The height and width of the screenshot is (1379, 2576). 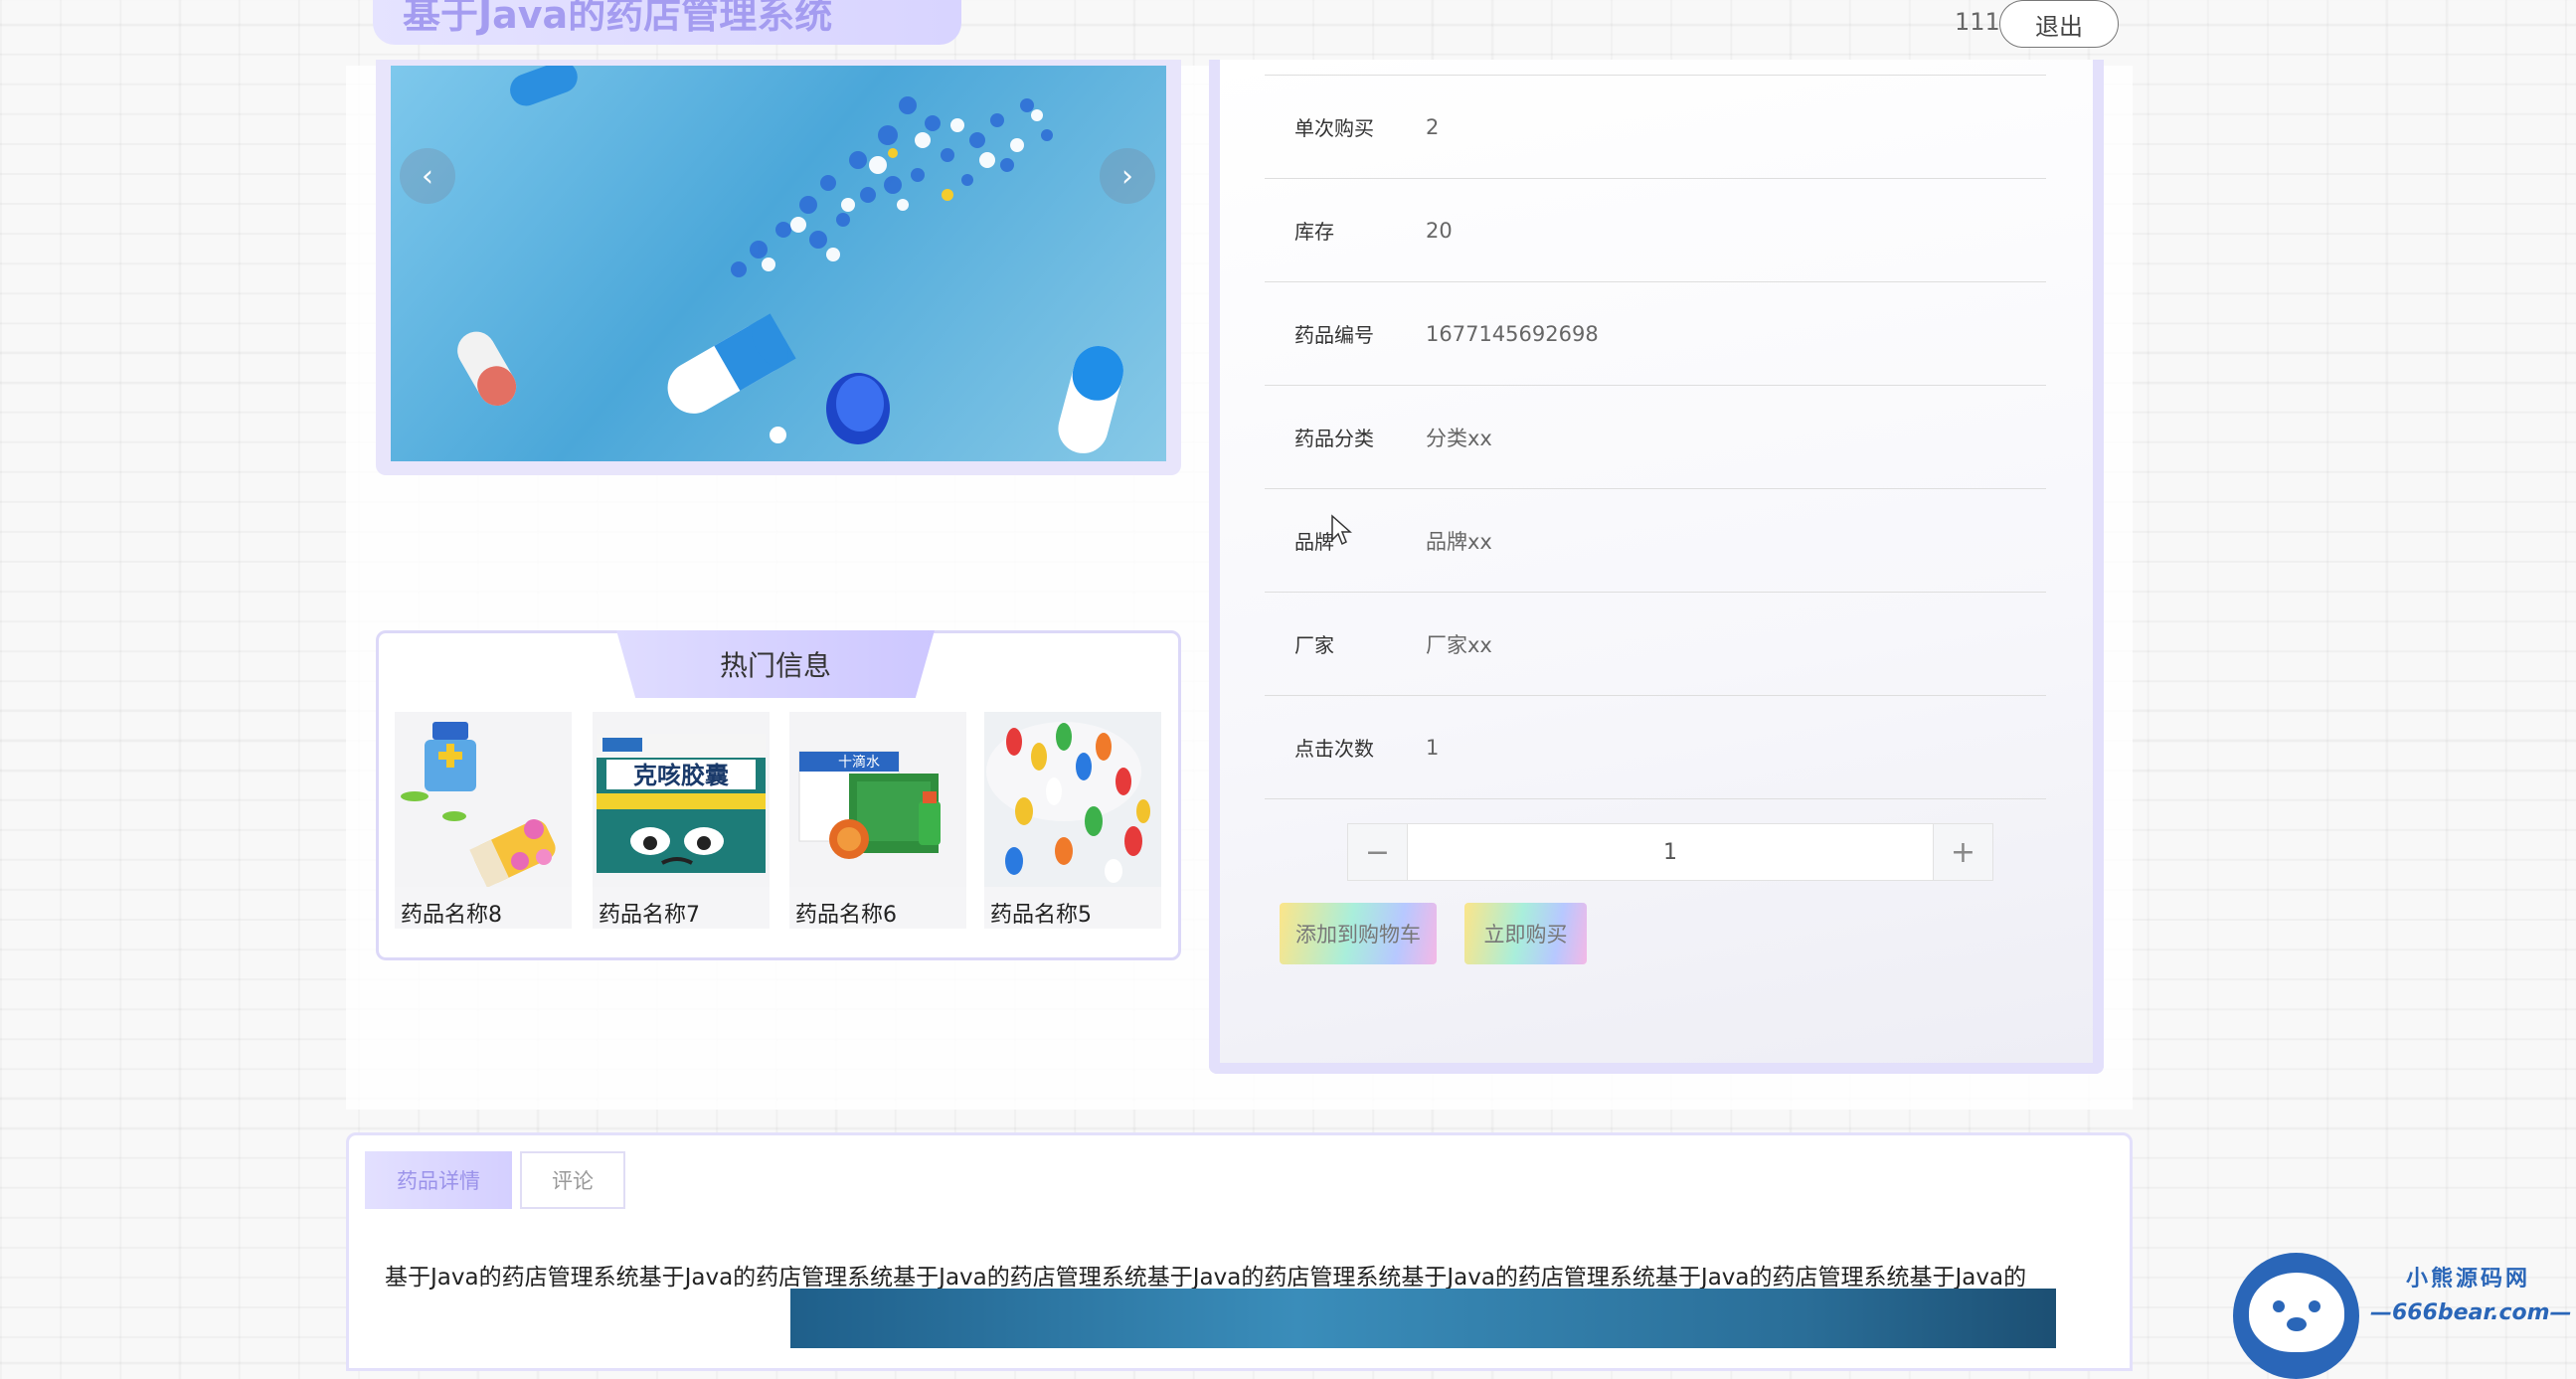 What do you see at coordinates (1512, 334) in the screenshot?
I see `row-value: 1677145692698` at bounding box center [1512, 334].